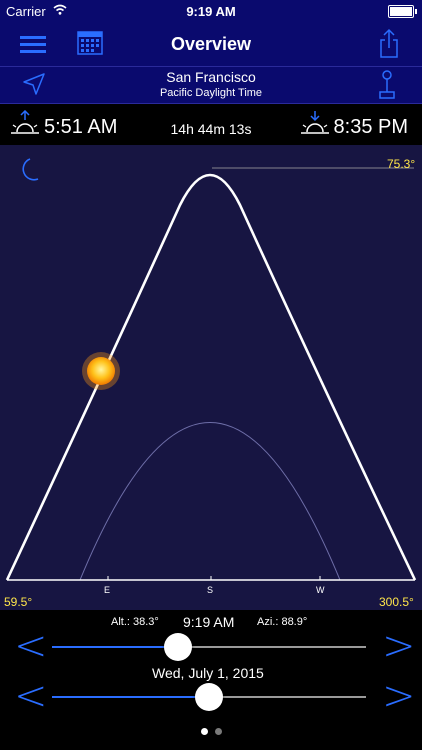 This screenshot has width=422, height=750. What do you see at coordinates (101, 371) in the screenshot?
I see `sun-icon` at bounding box center [101, 371].